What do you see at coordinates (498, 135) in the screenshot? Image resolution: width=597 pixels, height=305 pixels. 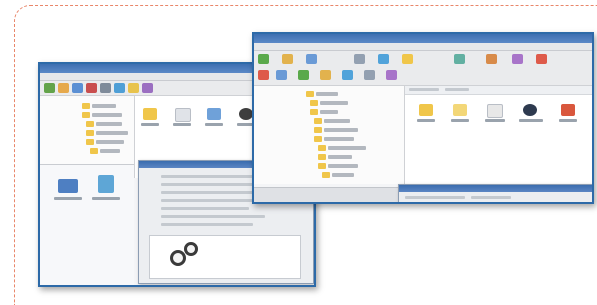 I see `front-file-pane` at bounding box center [498, 135].